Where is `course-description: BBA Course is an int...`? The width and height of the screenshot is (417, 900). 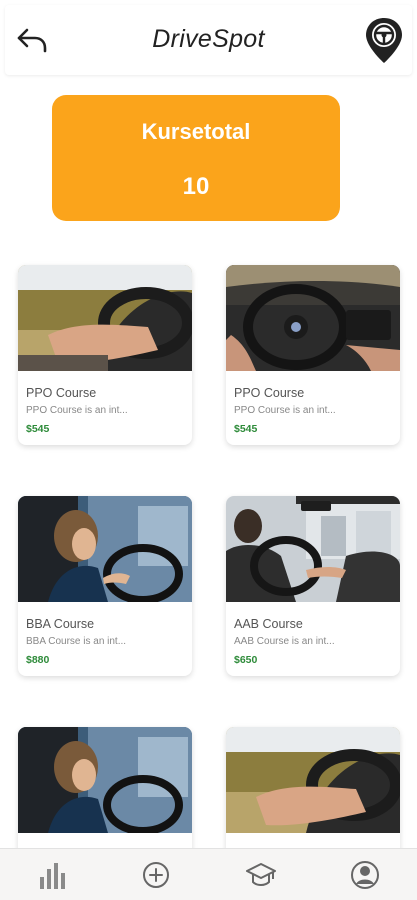
course-description: BBA Course is an int... is located at coordinates (76, 641).